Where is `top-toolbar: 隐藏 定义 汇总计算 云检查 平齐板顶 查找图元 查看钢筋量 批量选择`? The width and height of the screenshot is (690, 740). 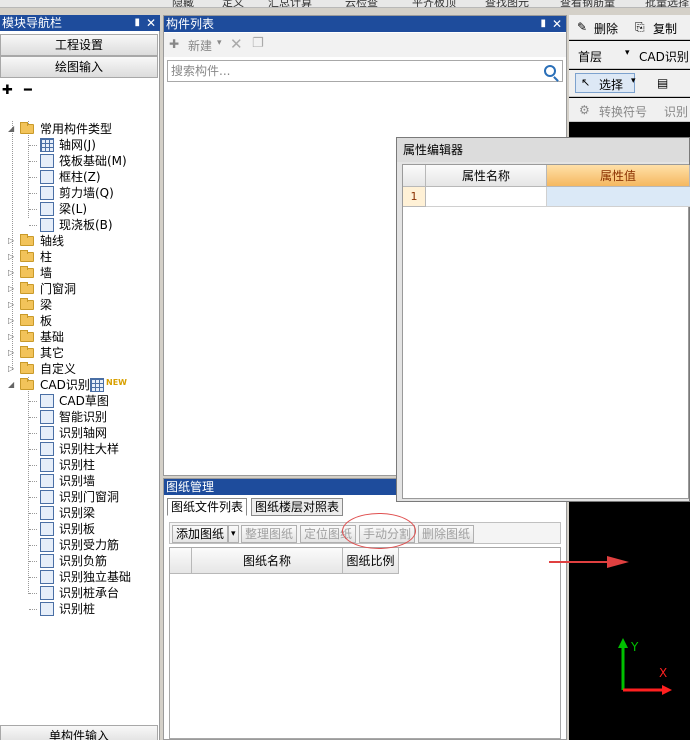
top-toolbar: 隐藏 定义 汇总计算 云检查 平齐板顶 查找图元 查看钢筋量 批量选择 is located at coordinates (345, 4).